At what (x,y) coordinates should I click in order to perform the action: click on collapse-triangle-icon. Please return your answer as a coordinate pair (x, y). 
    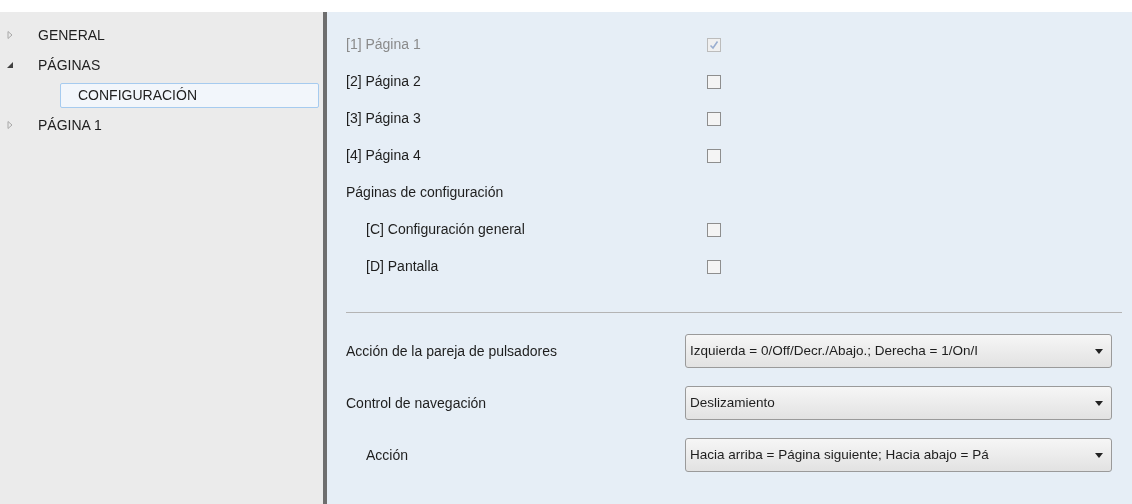
    Looking at the image, I should click on (10, 65).